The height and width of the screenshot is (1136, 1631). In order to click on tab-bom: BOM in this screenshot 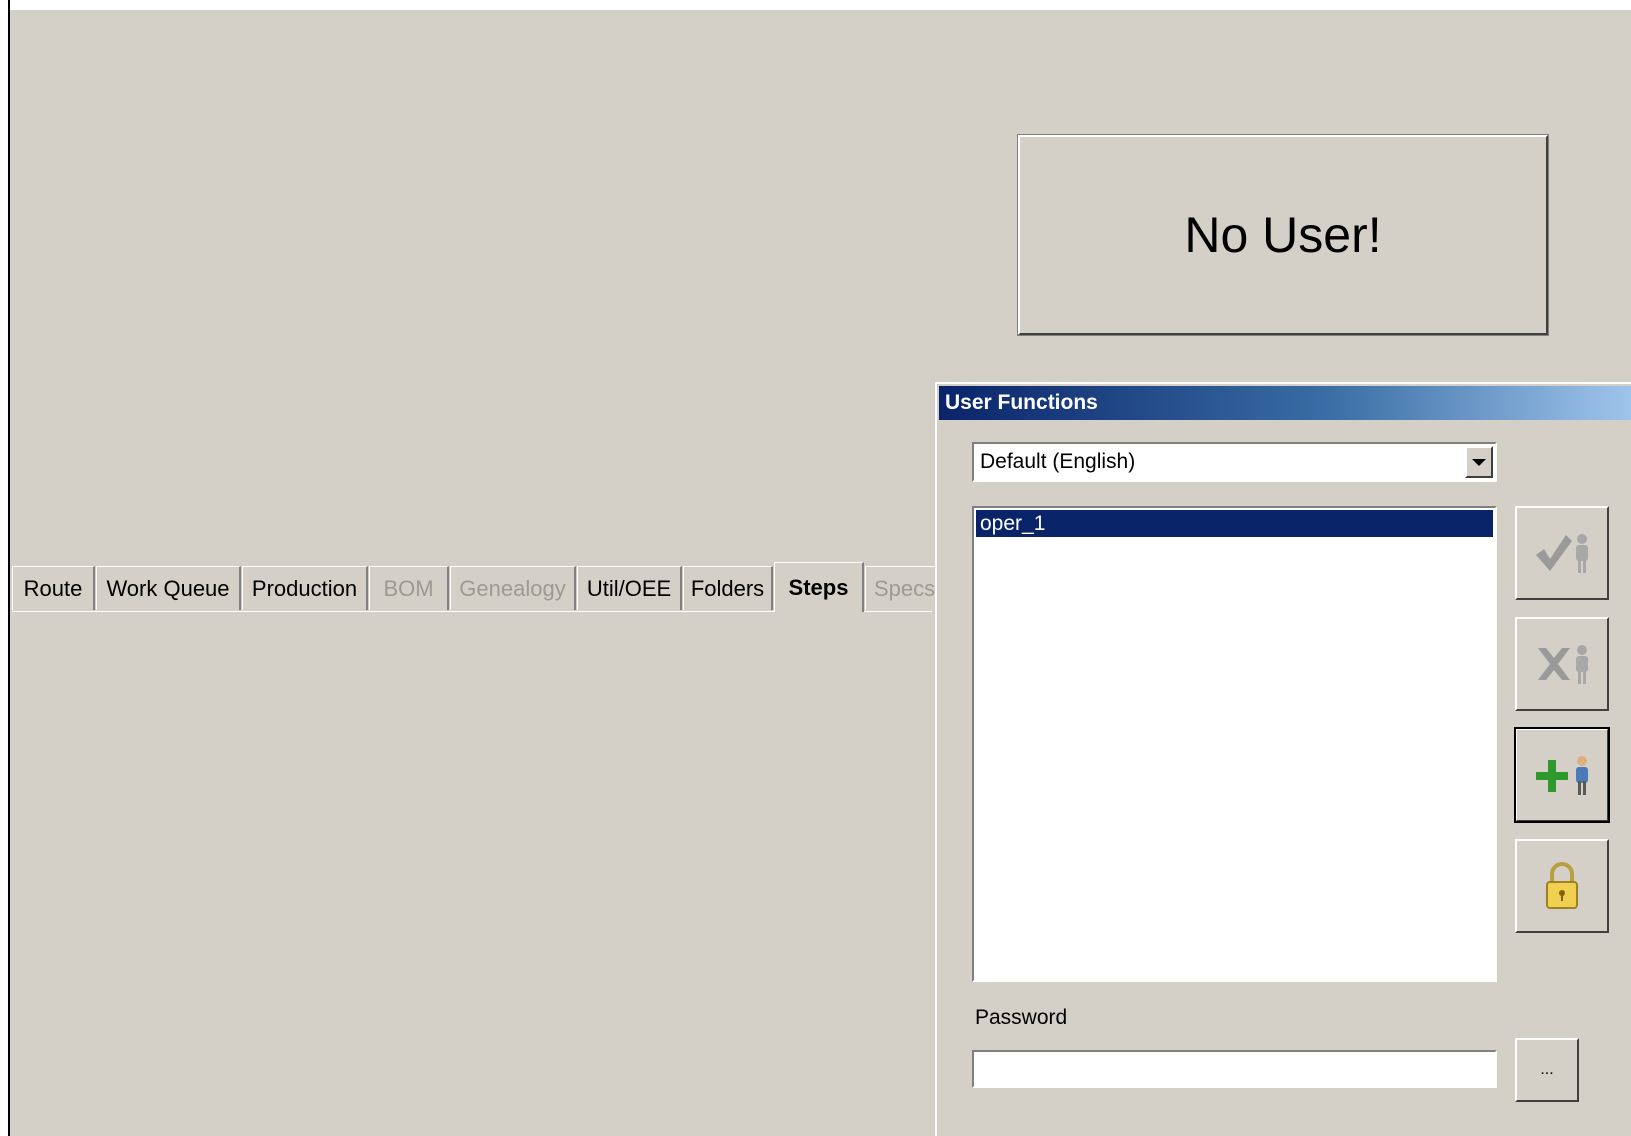, I will do `click(409, 588)`.